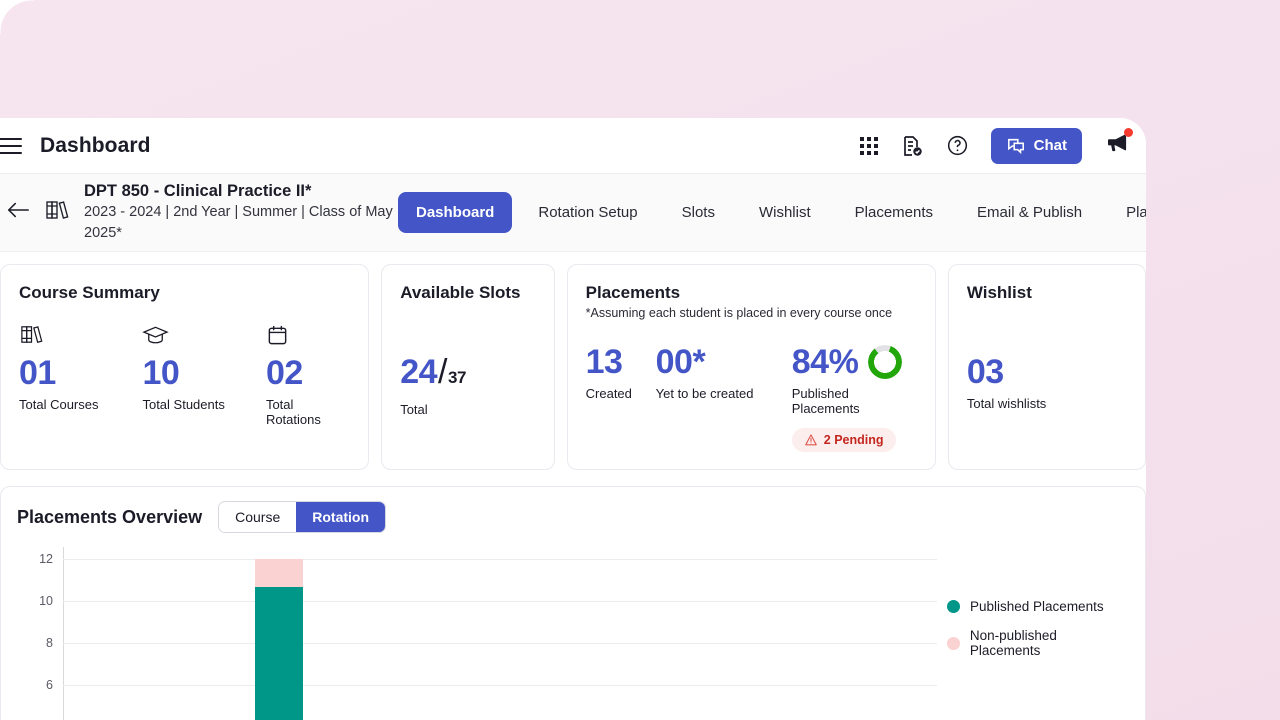 Image resolution: width=1280 pixels, height=720 pixels. What do you see at coordinates (587, 212) in the screenshot?
I see `tab-rotation-setup: Rotation Setup` at bounding box center [587, 212].